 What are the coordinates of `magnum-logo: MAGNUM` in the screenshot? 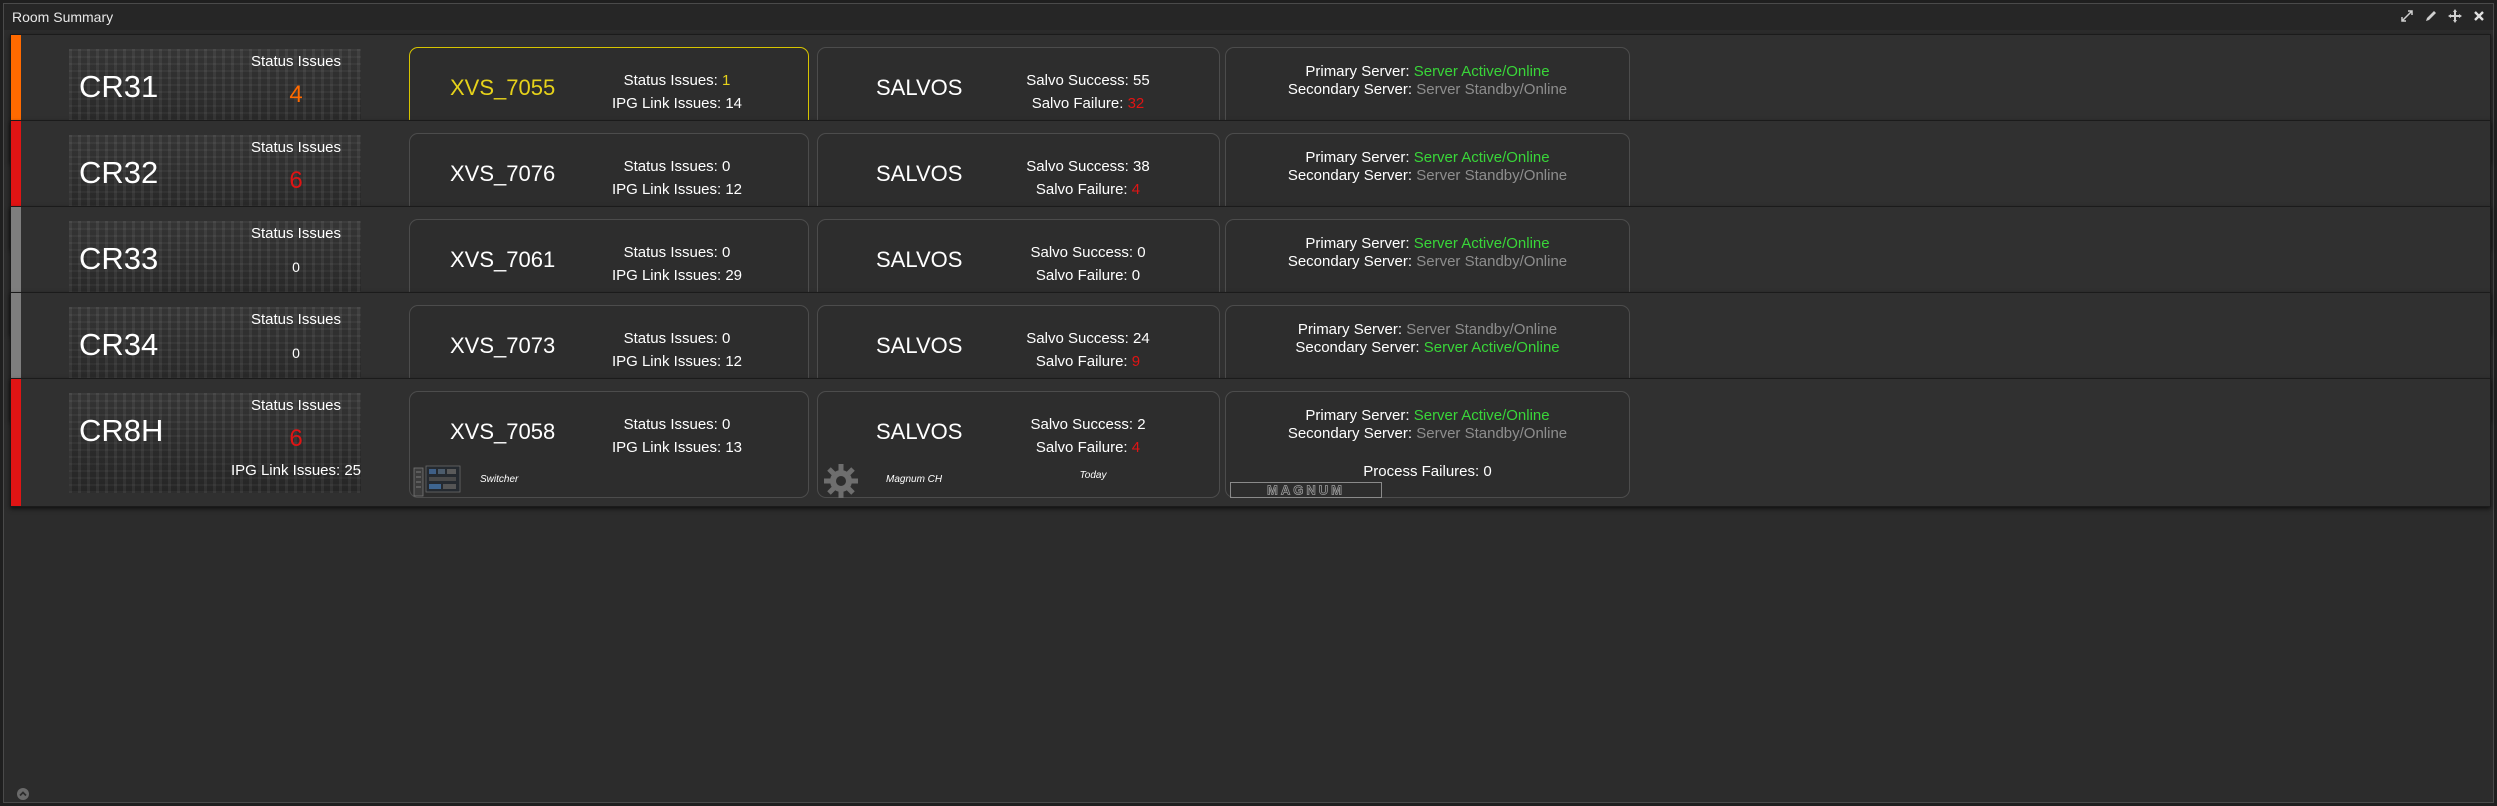 It's located at (1306, 490).